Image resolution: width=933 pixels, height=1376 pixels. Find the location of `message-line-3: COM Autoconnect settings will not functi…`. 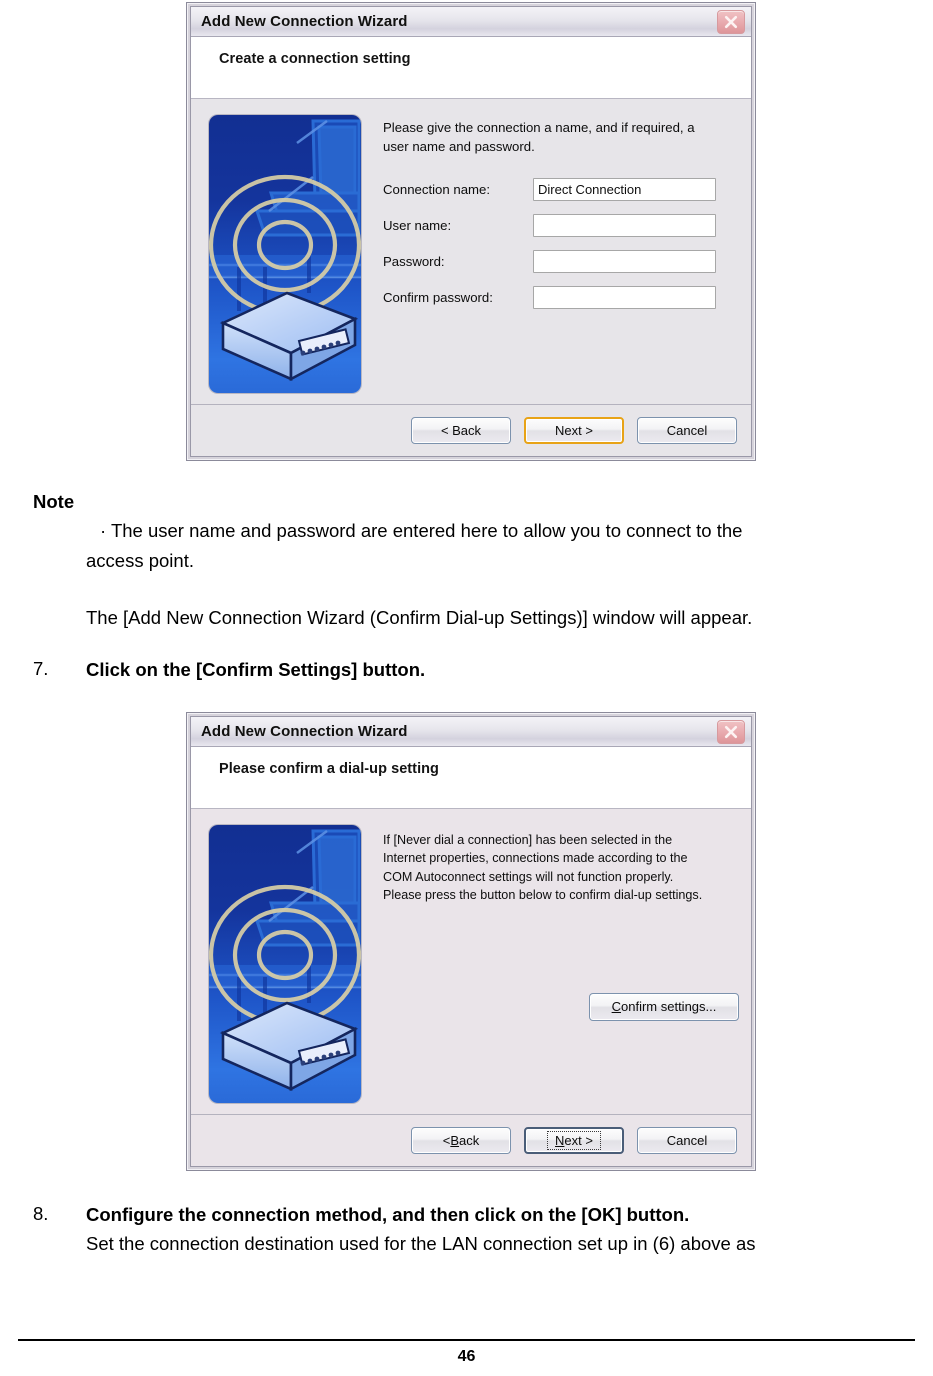

message-line-3: COM Autoconnect settings will not functi… is located at coordinates (528, 876).